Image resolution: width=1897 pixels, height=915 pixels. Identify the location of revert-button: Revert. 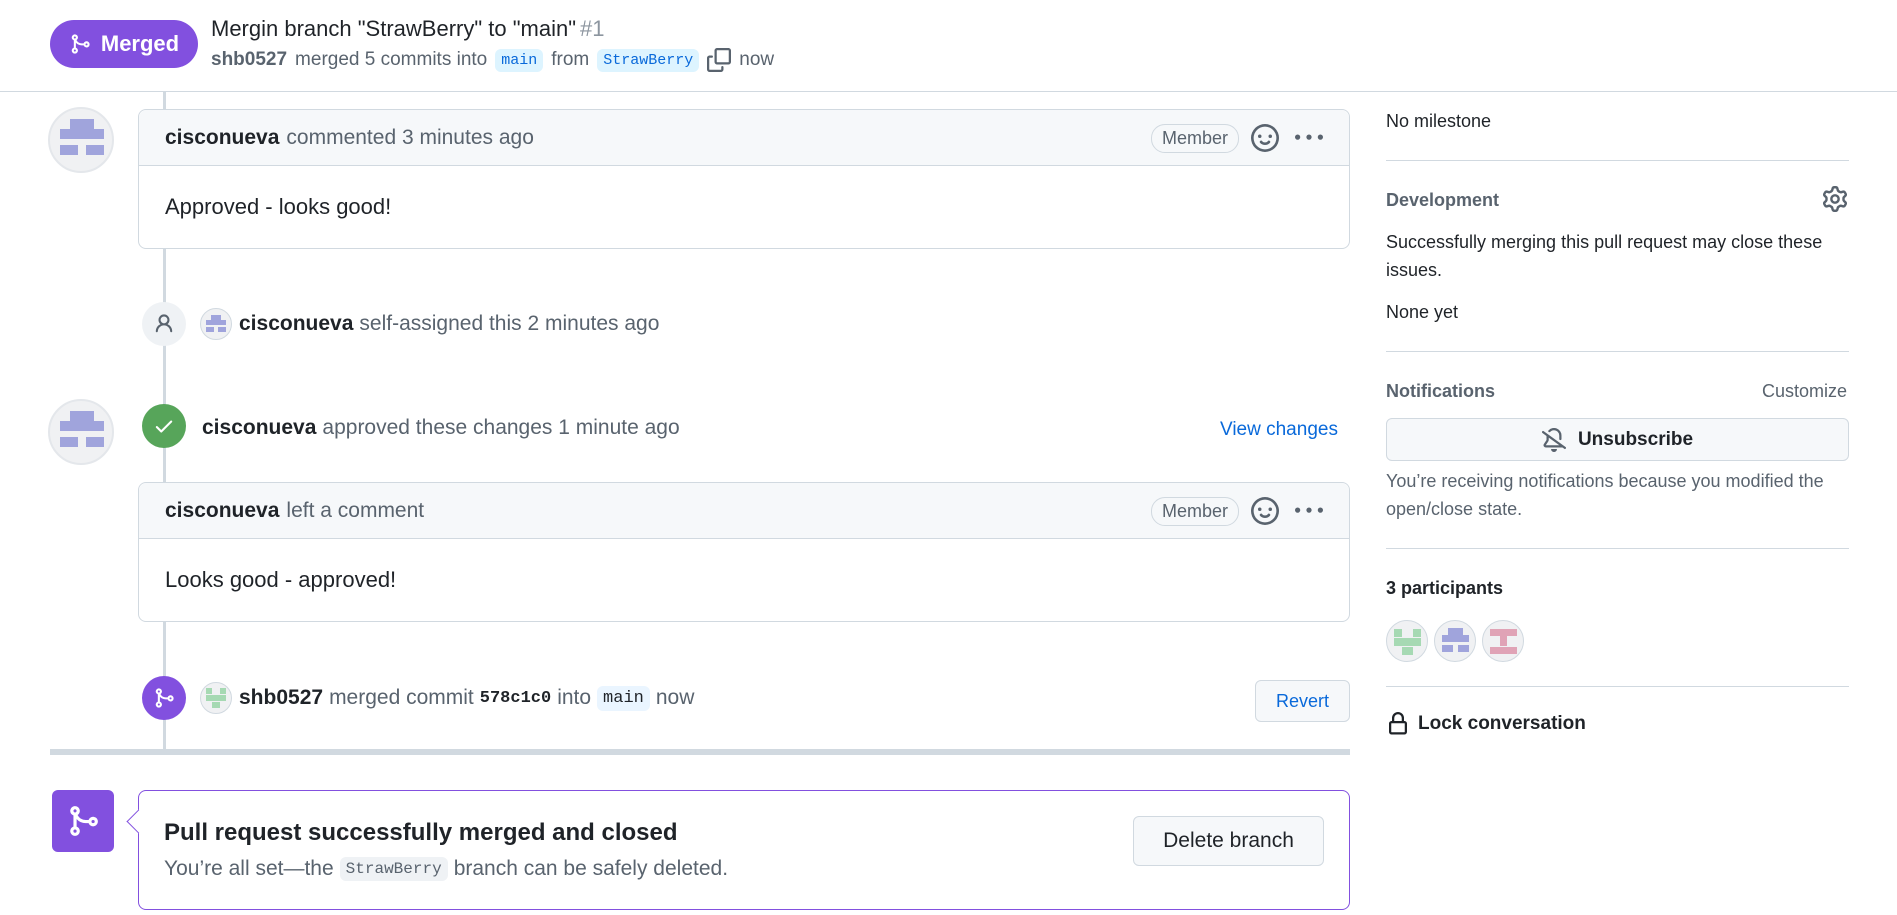
(1302, 701).